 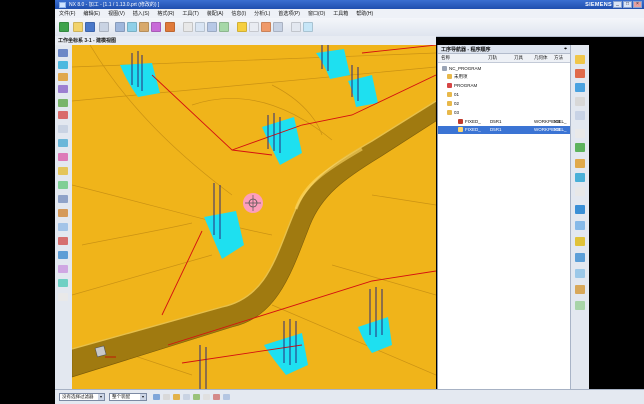 I want to click on machine-navigator-icon, so click(x=63, y=89).